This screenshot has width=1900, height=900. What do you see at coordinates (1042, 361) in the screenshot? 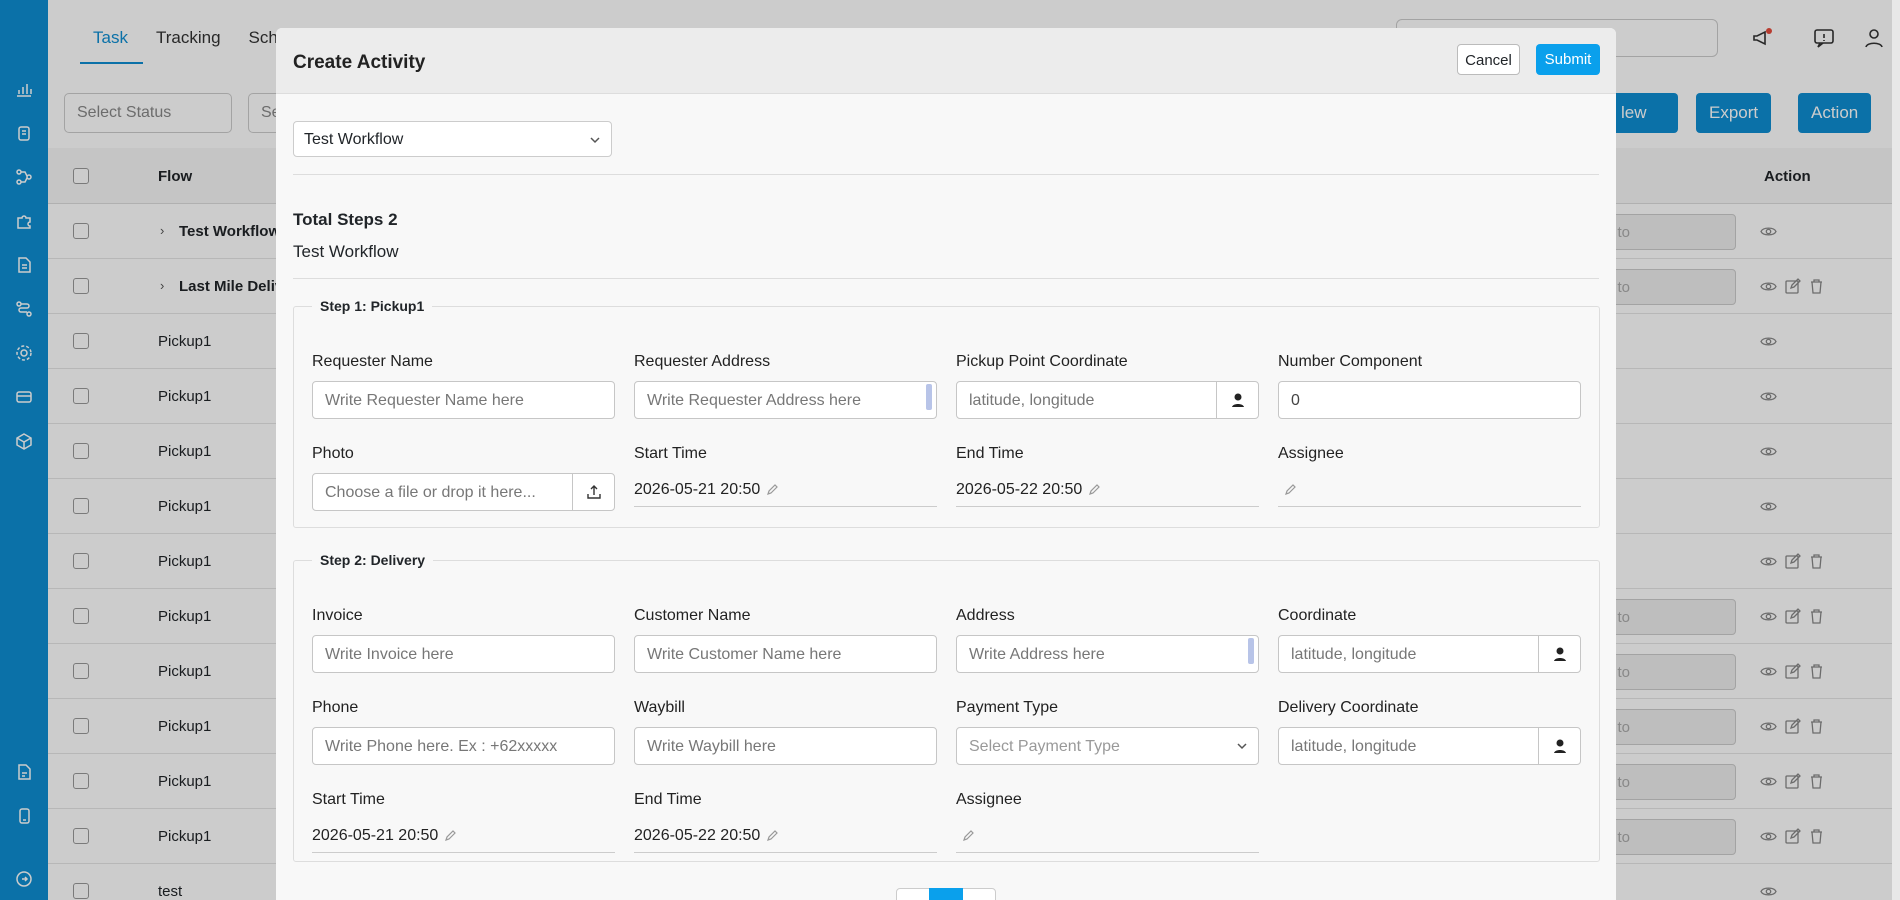
I see `pickup-coordinate-label: Pickup Point Coordinate` at bounding box center [1042, 361].